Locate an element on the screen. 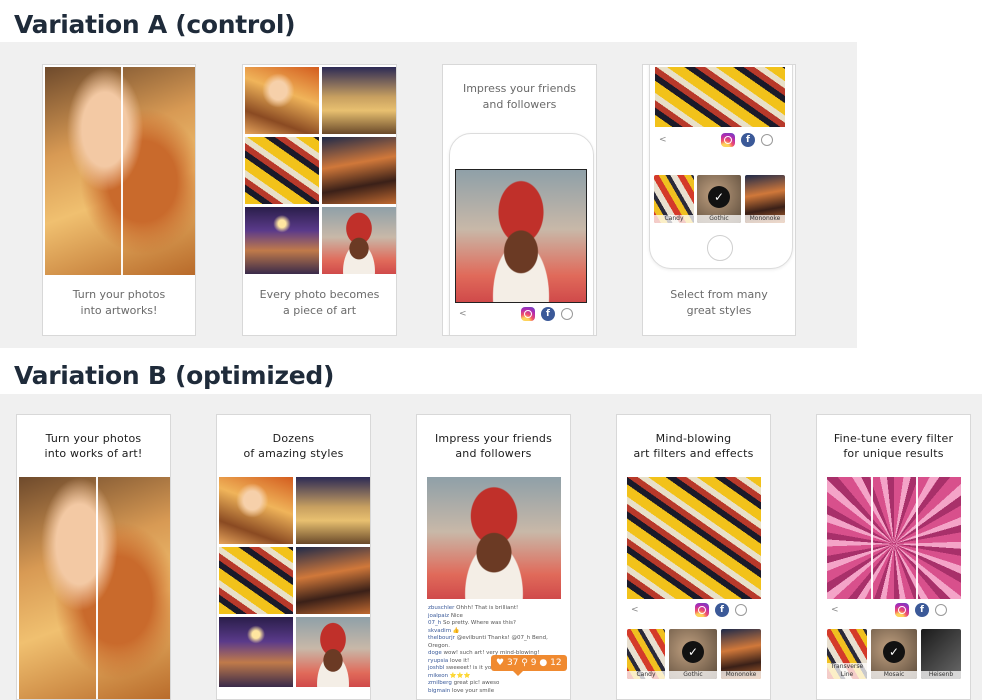 This screenshot has height=700, width=982. style-thumb-label: Heisenb is located at coordinates (941, 675).